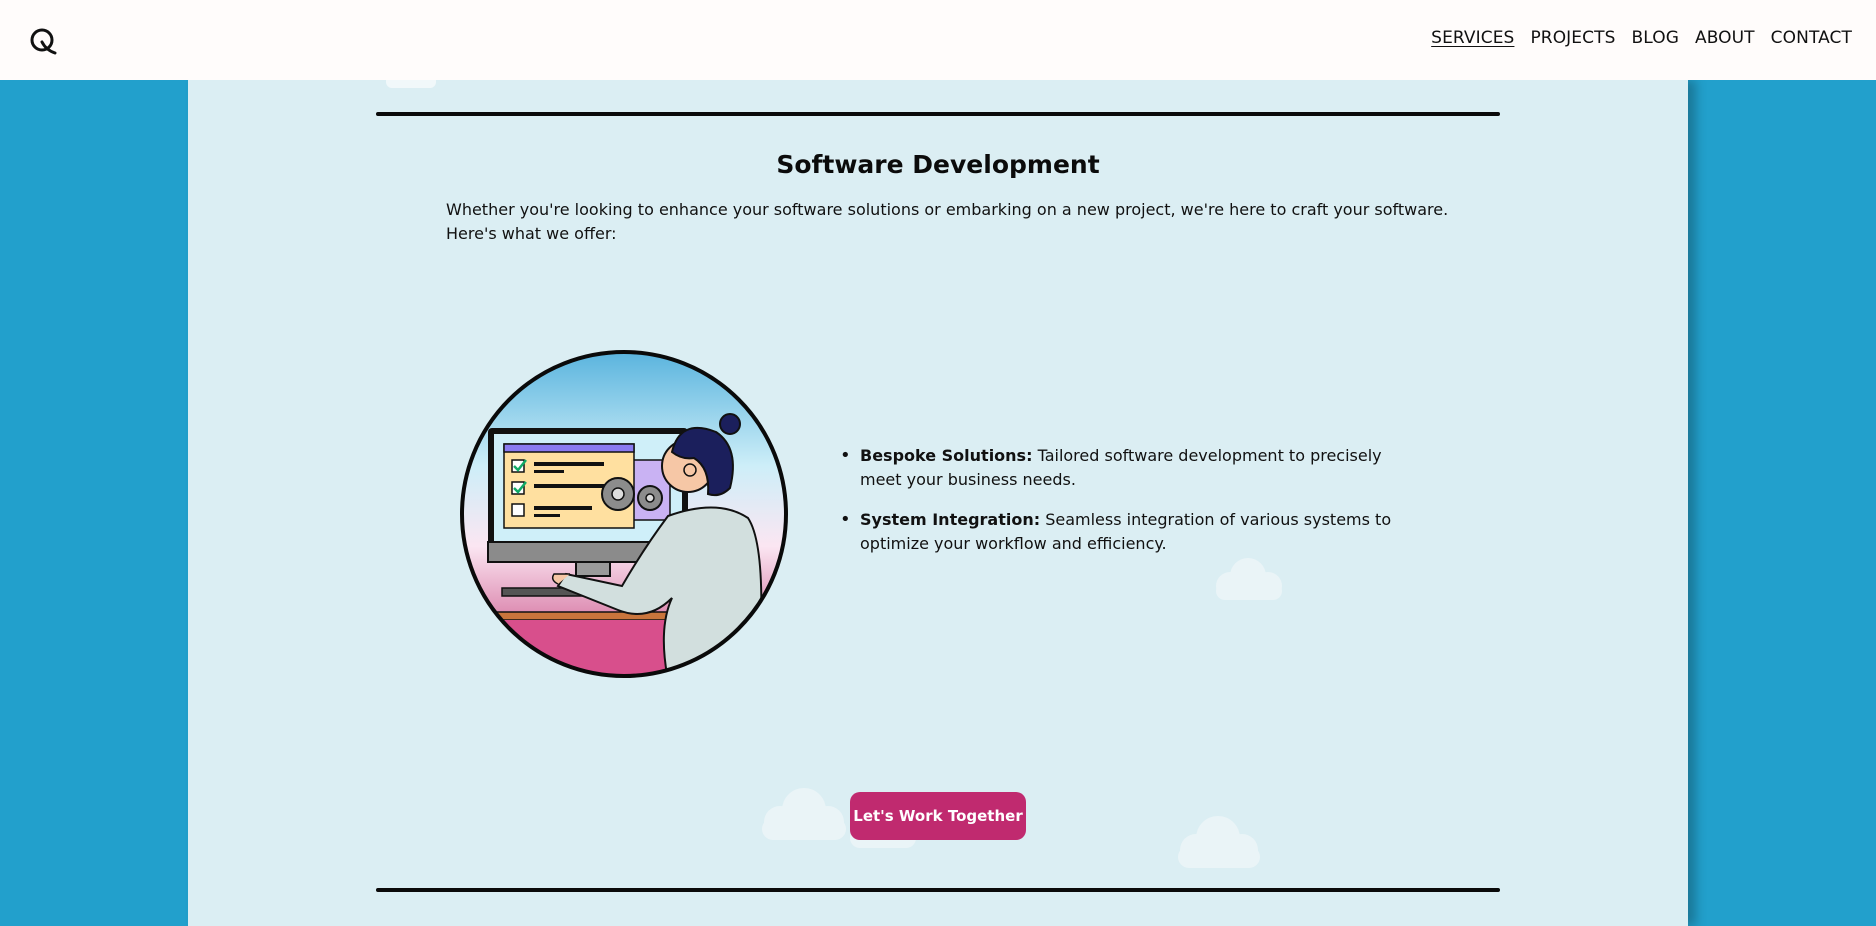  Describe the element at coordinates (946, 455) in the screenshot. I see `bullet-heading: Bespoke Solutions:` at that location.